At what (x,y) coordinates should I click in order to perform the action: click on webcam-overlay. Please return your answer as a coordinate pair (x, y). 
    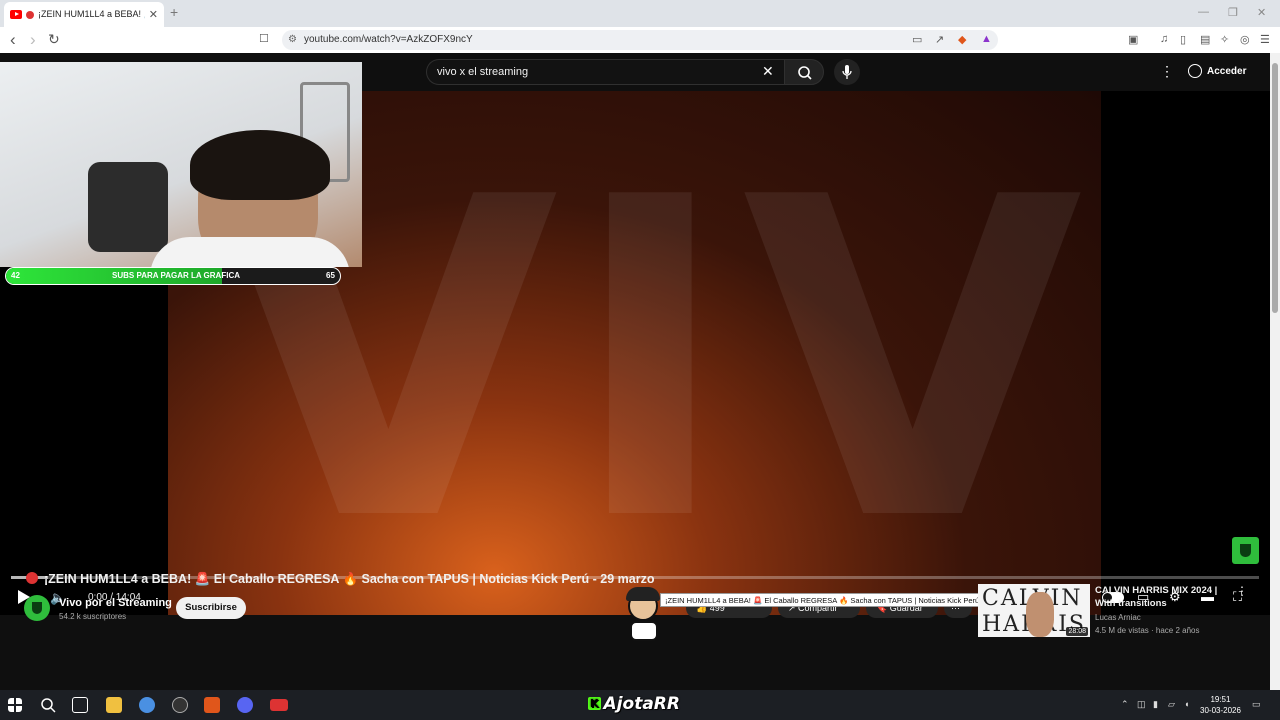
    Looking at the image, I should click on (181, 164).